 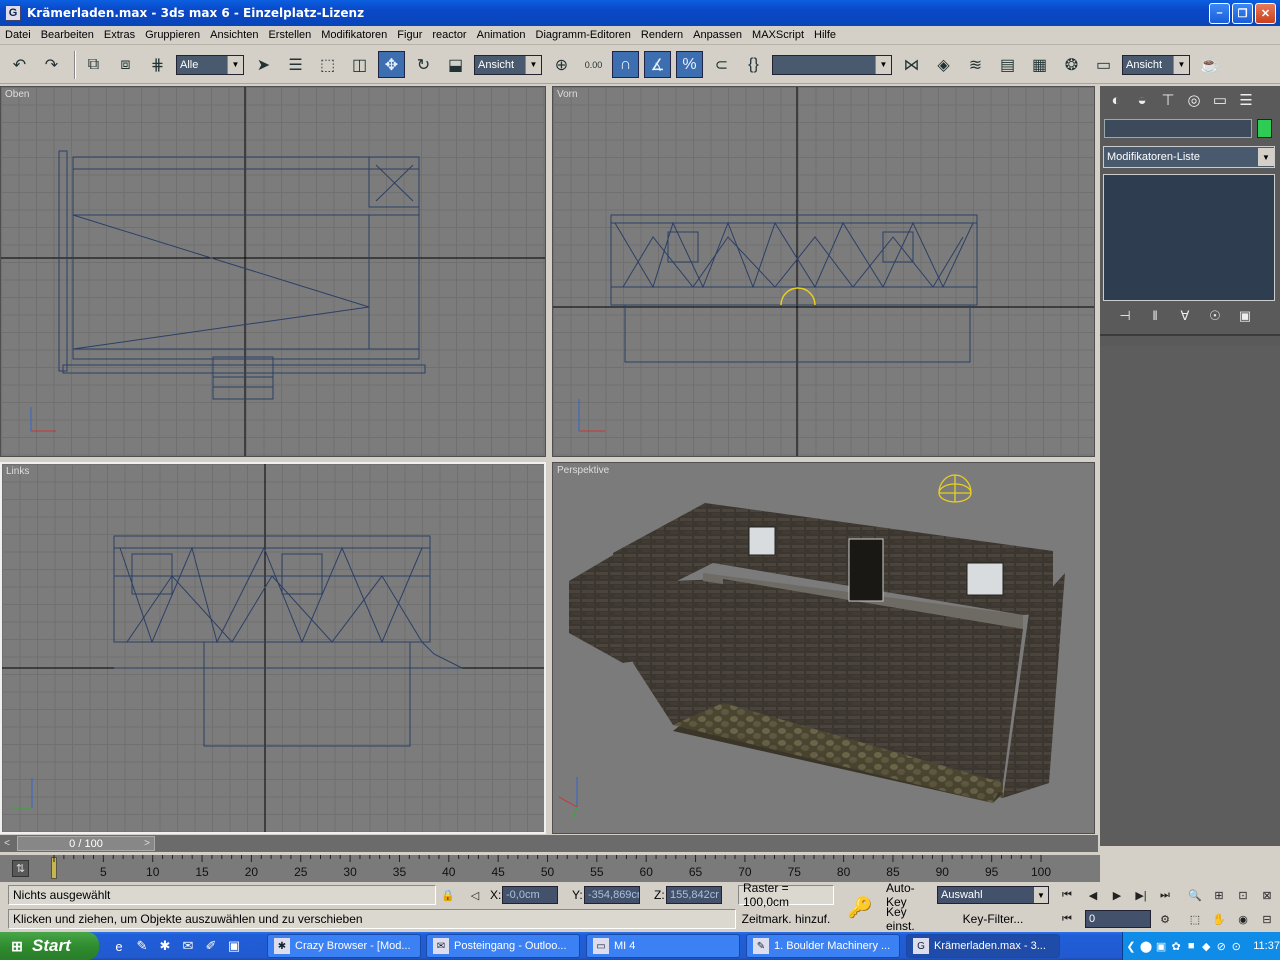 What do you see at coordinates (18, 35) in the screenshot?
I see `menu-datei: Datei` at bounding box center [18, 35].